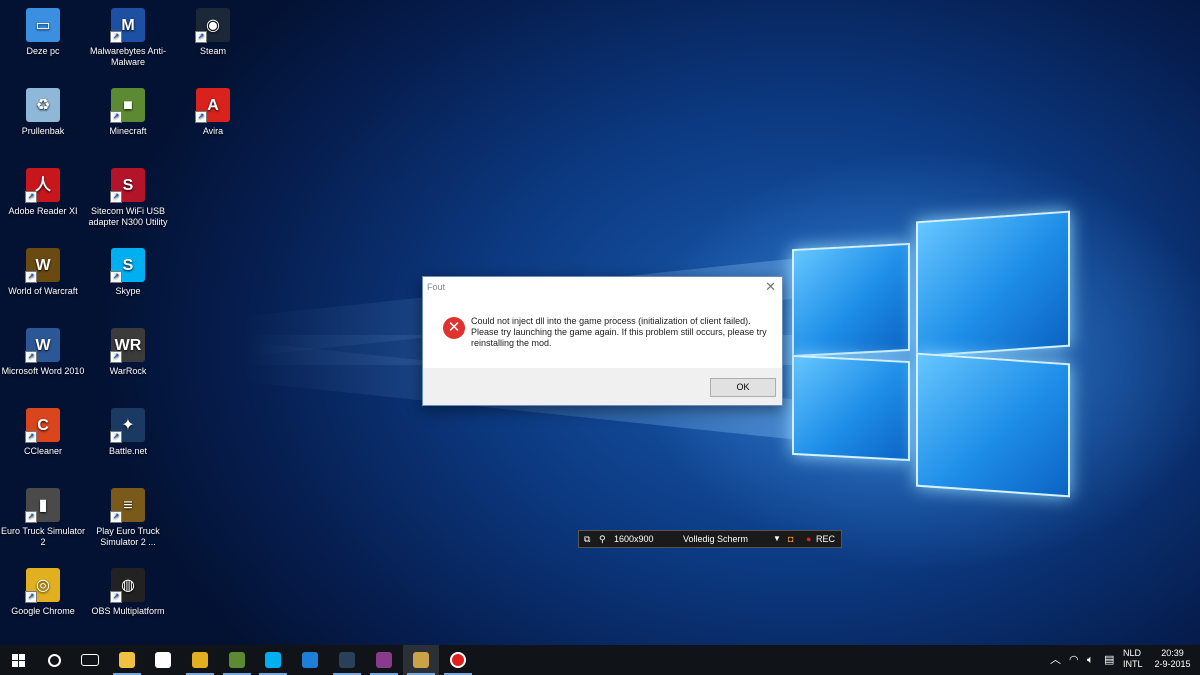  I want to click on search-icon, so click(54, 660).